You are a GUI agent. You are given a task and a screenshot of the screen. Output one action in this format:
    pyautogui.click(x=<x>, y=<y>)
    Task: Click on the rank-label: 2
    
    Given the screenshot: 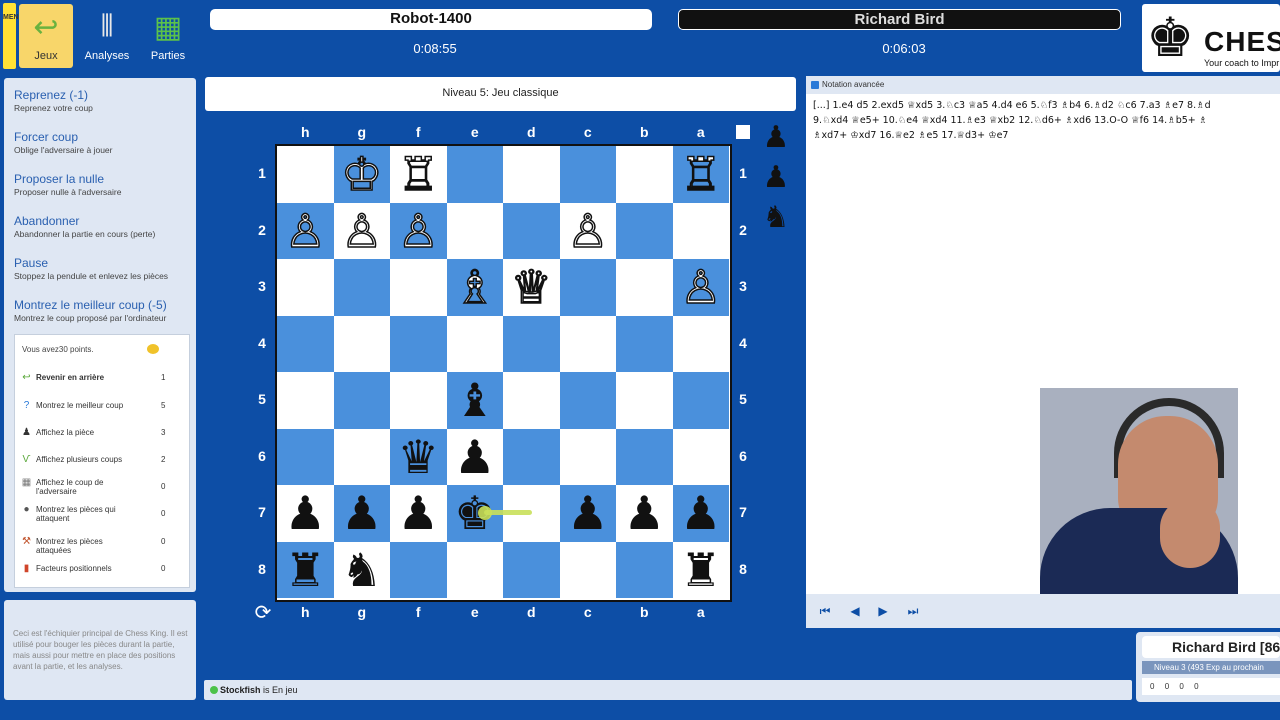 What is the action you would take?
    pyautogui.click(x=262, y=229)
    